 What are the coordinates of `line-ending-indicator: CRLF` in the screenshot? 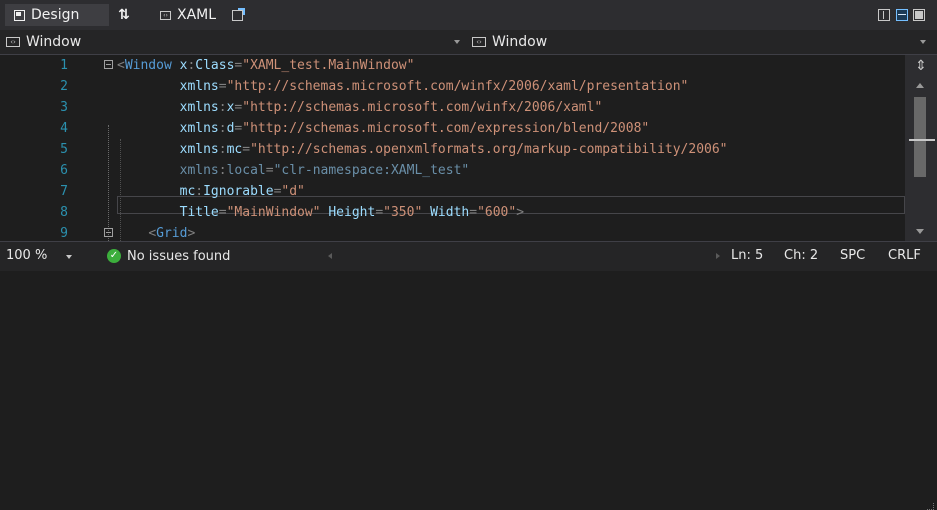 It's located at (904, 256).